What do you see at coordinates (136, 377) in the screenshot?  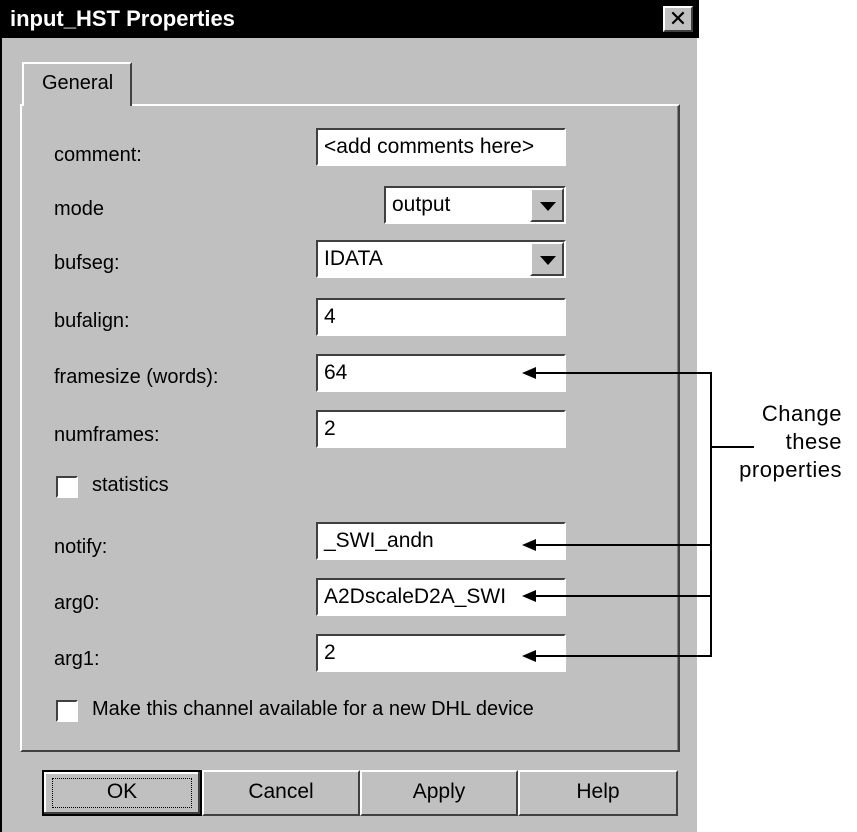 I see `framesize-label: framesize (words):` at bounding box center [136, 377].